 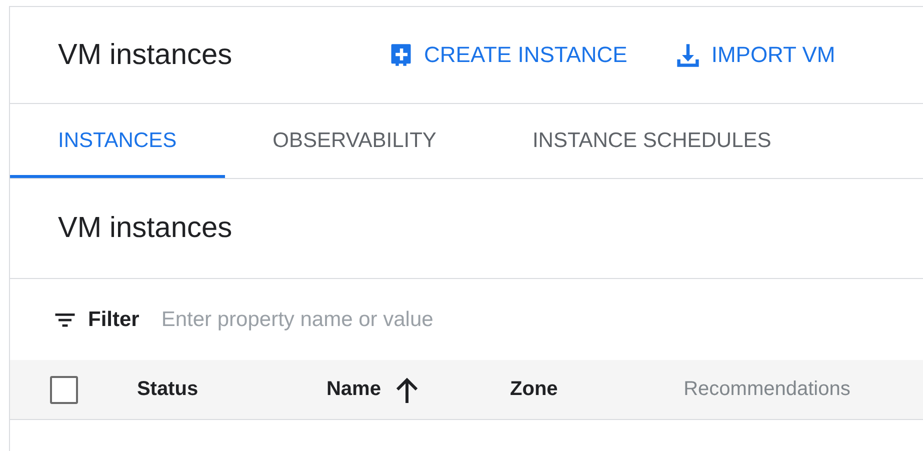 What do you see at coordinates (688, 55) in the screenshot?
I see `download-icon` at bounding box center [688, 55].